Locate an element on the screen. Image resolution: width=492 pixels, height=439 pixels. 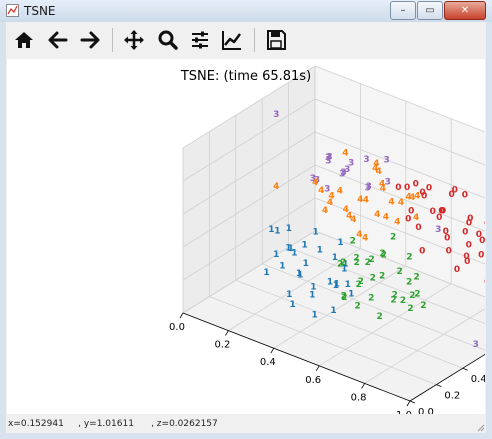
back-button is located at coordinates (58, 40).